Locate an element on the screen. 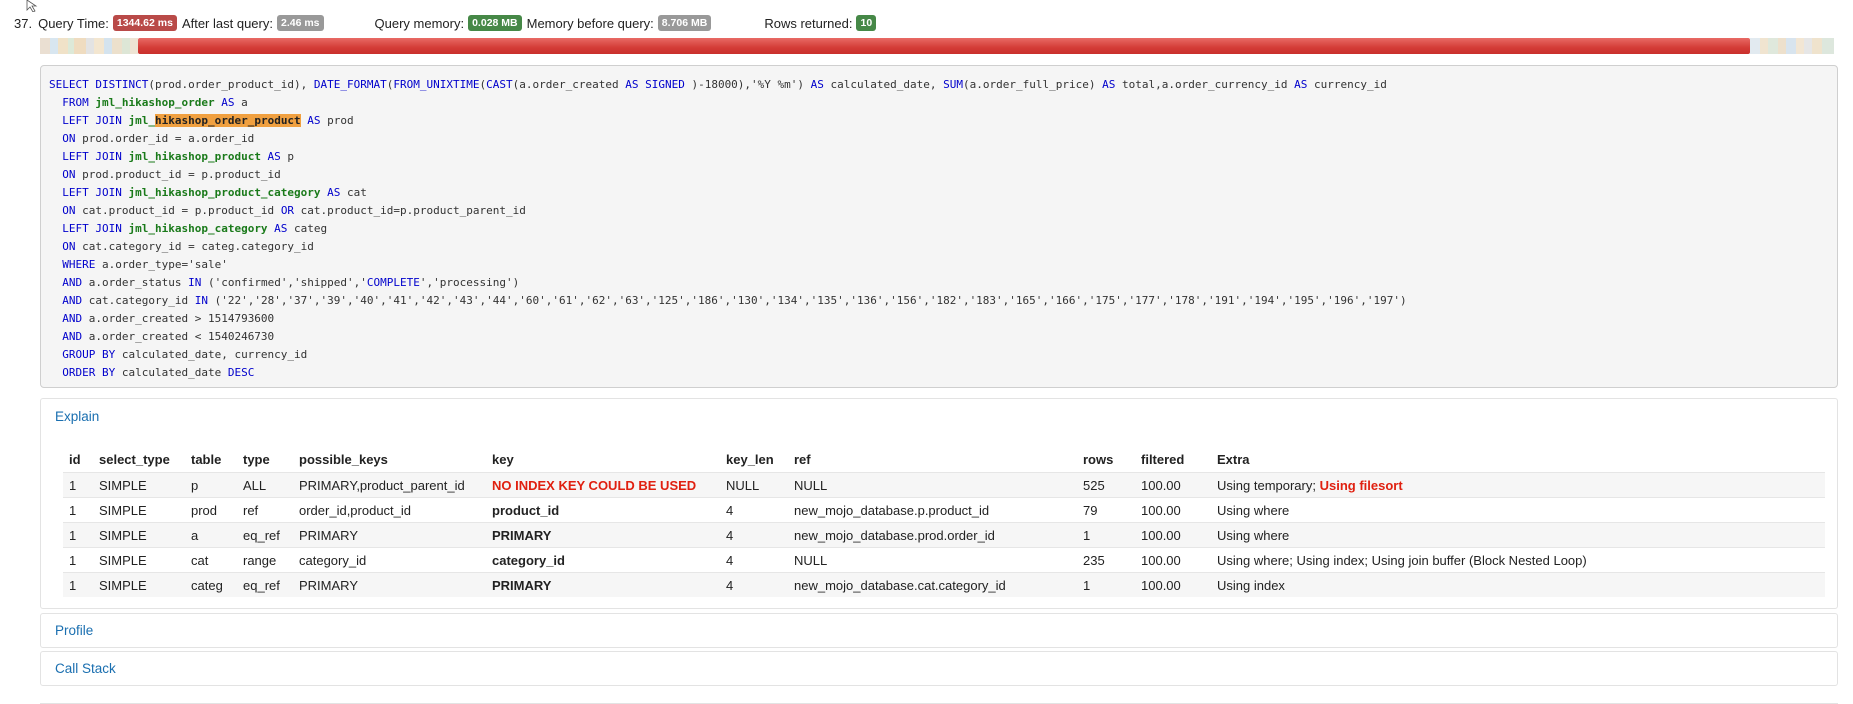 Image resolution: width=1853 pixels, height=704 pixels. column-header: select_type is located at coordinates (134, 459).